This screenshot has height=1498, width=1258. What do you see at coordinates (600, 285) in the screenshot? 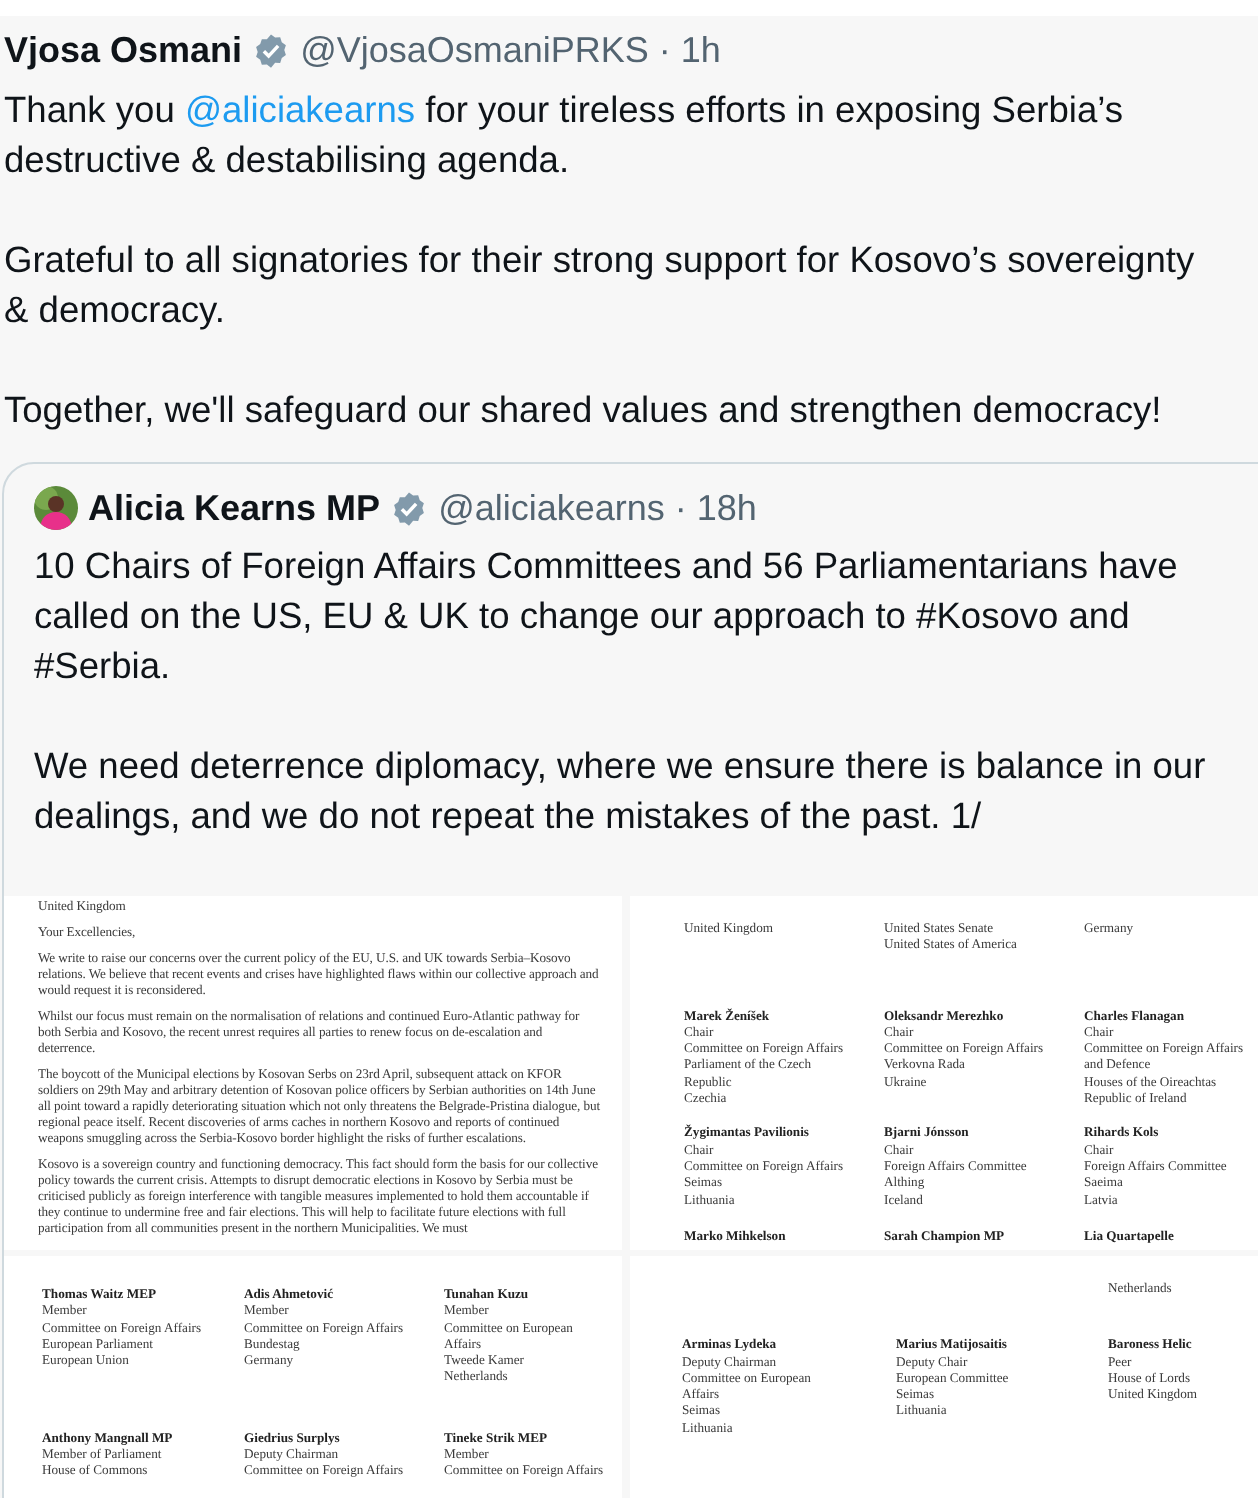
I see `post-text: Grateful to all signatories for their strong support for Kosovo’s sovereignty & democracy.` at bounding box center [600, 285].